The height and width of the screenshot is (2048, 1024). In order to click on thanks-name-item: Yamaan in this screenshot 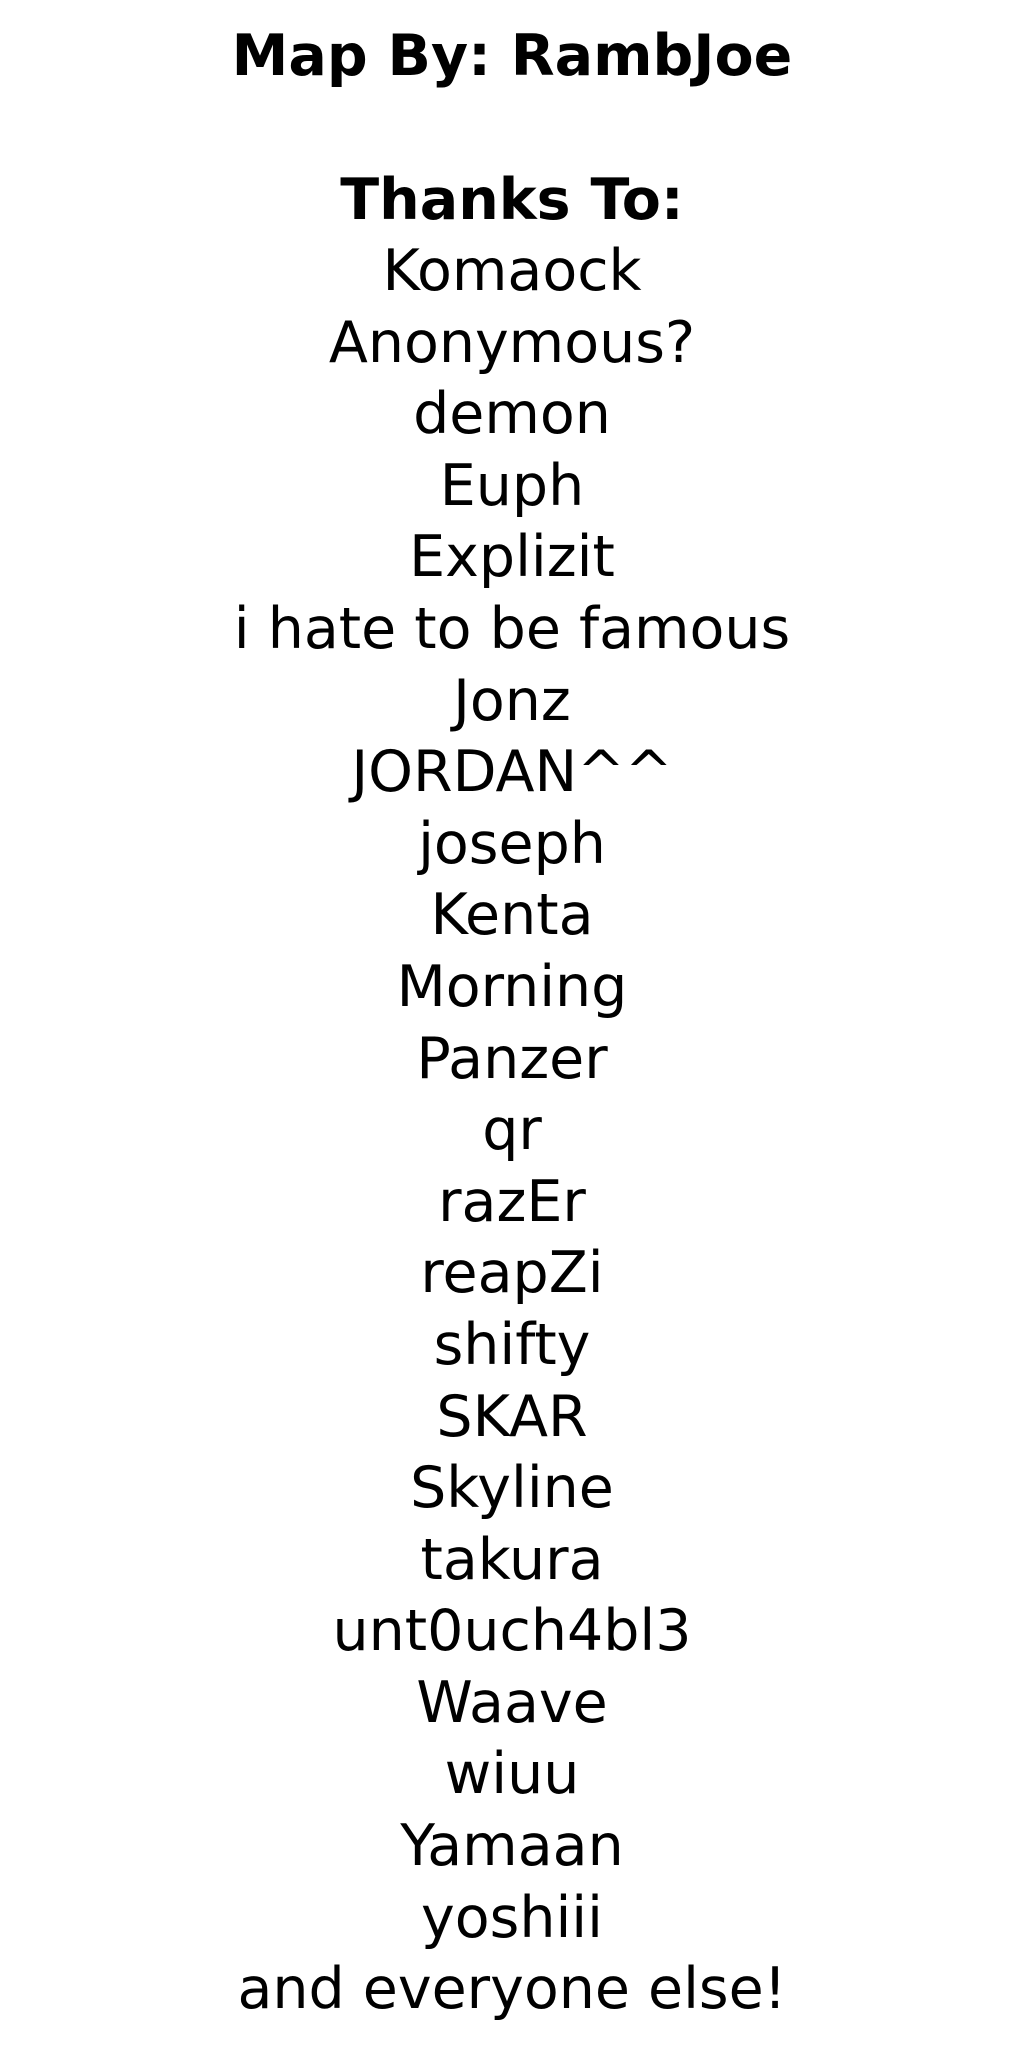, I will do `click(512, 1846)`.